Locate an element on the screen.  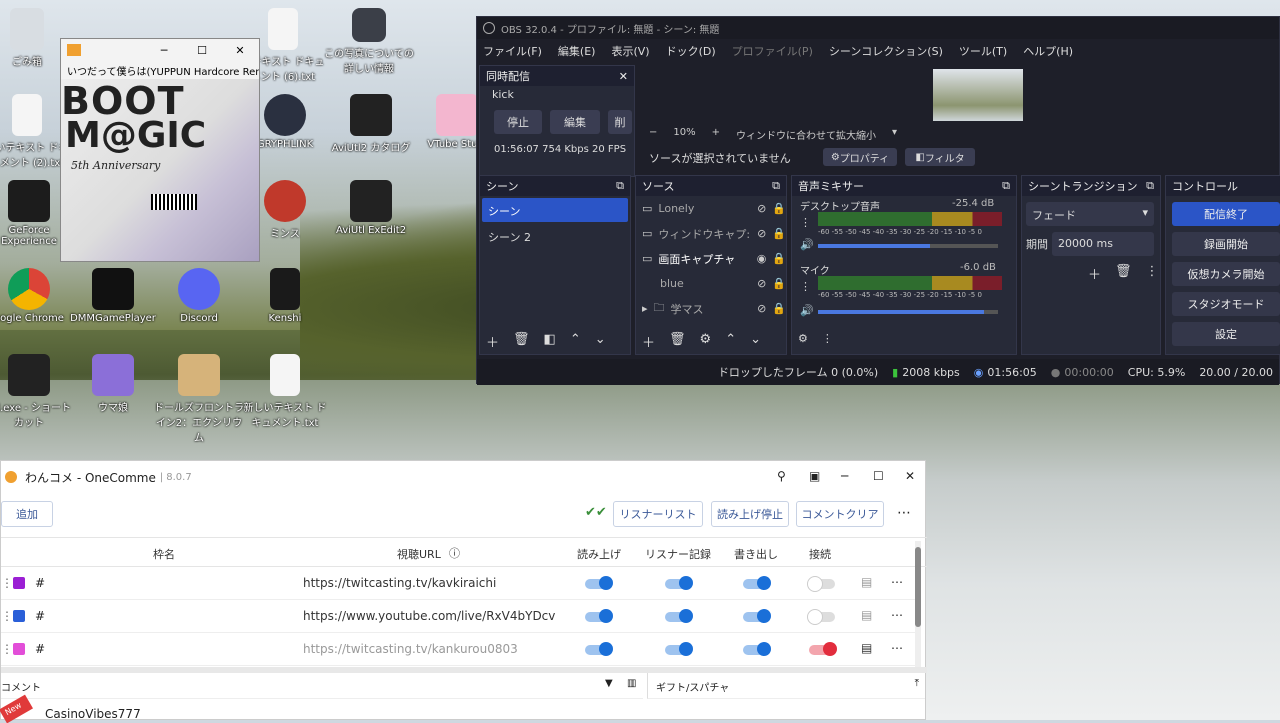
listener-toggle is located at coordinates (679, 583).